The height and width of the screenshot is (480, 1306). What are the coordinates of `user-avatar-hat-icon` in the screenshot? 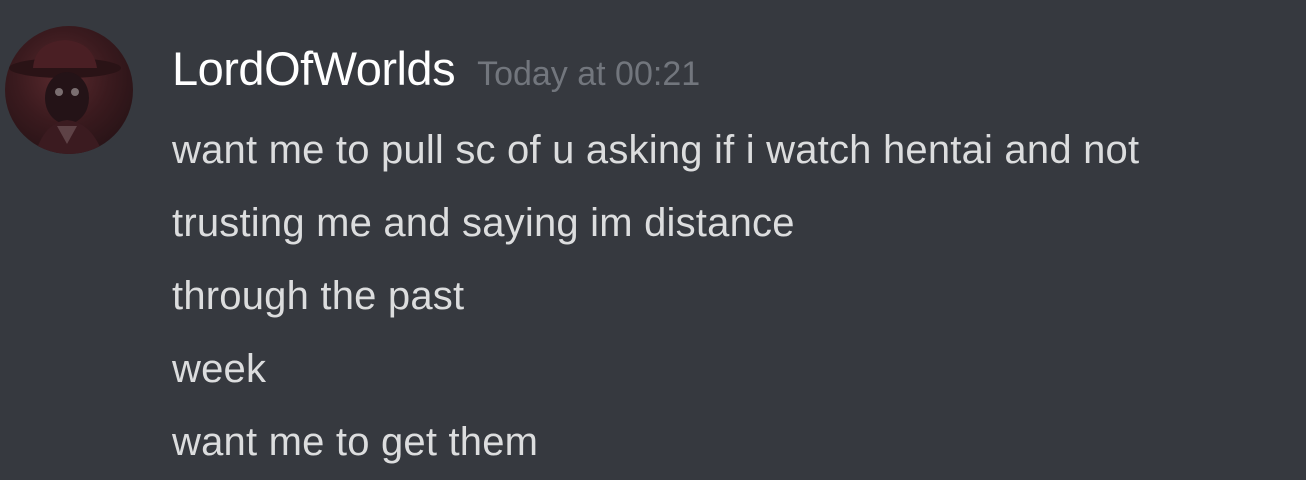 It's located at (65, 97).